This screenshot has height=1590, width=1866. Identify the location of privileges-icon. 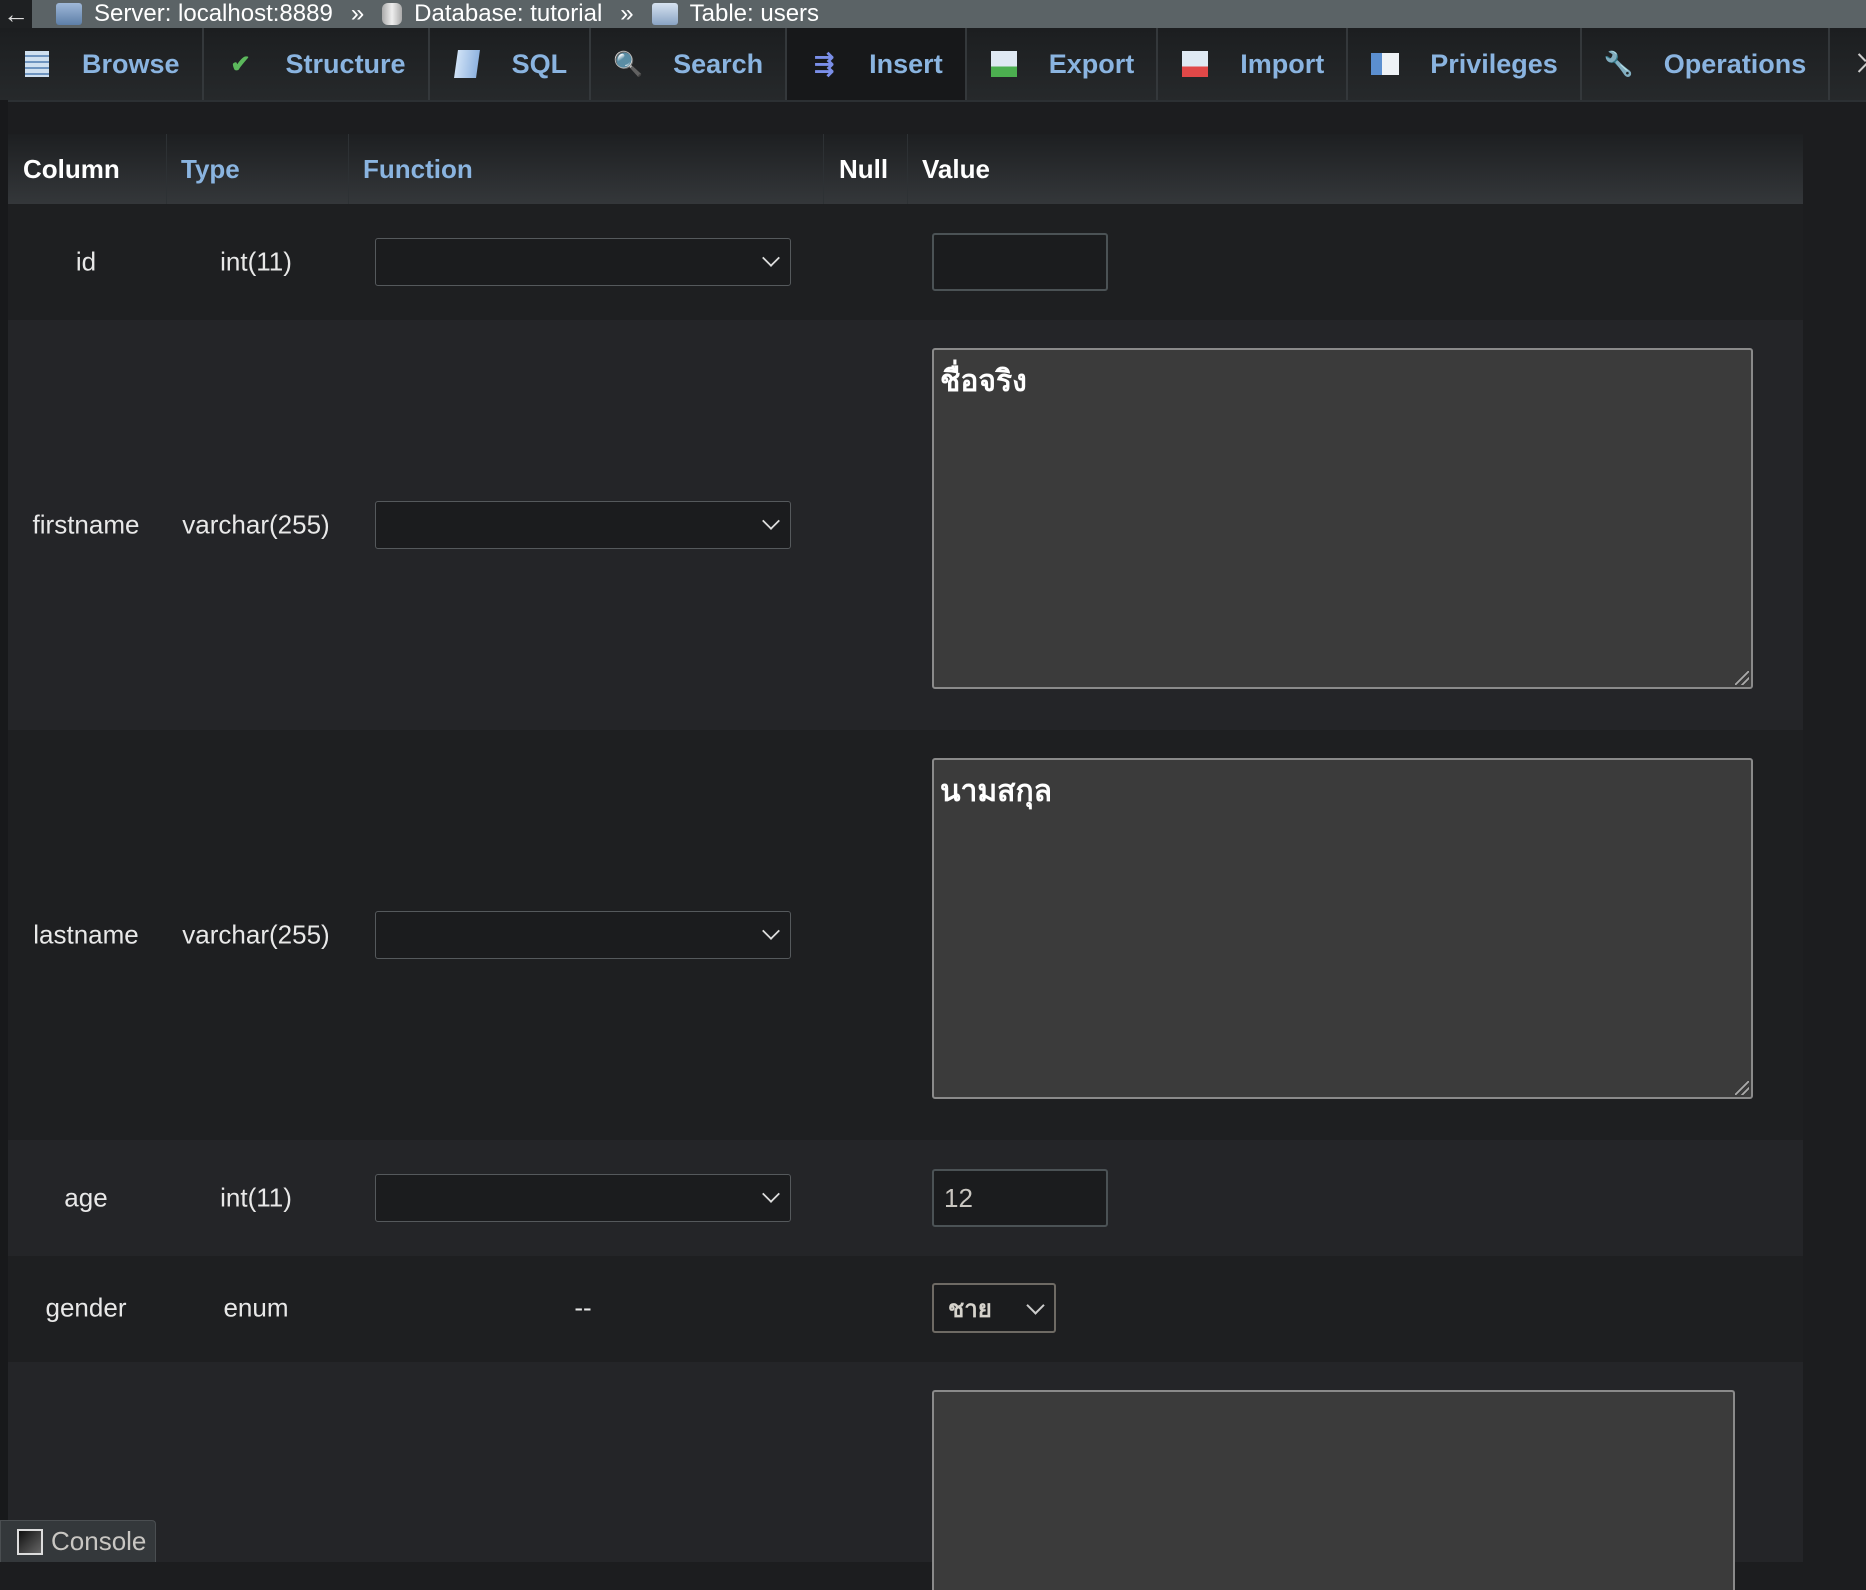
(1385, 64).